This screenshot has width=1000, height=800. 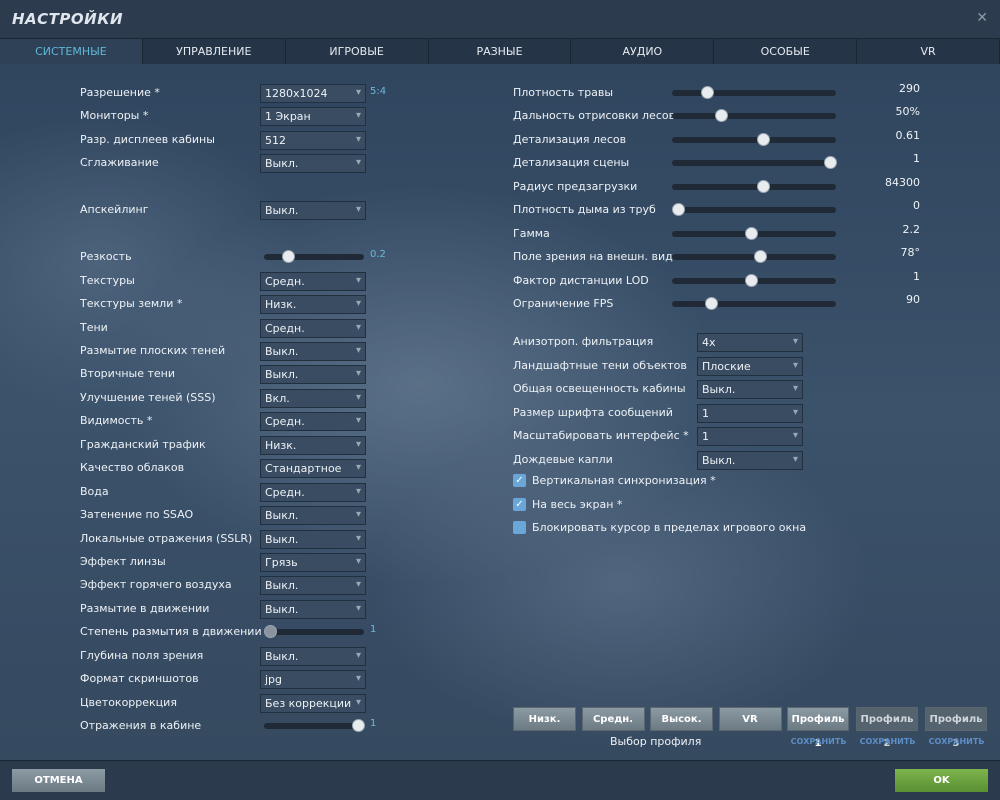 What do you see at coordinates (313, 680) in the screenshot?
I see `setting-dropdown: jpg` at bounding box center [313, 680].